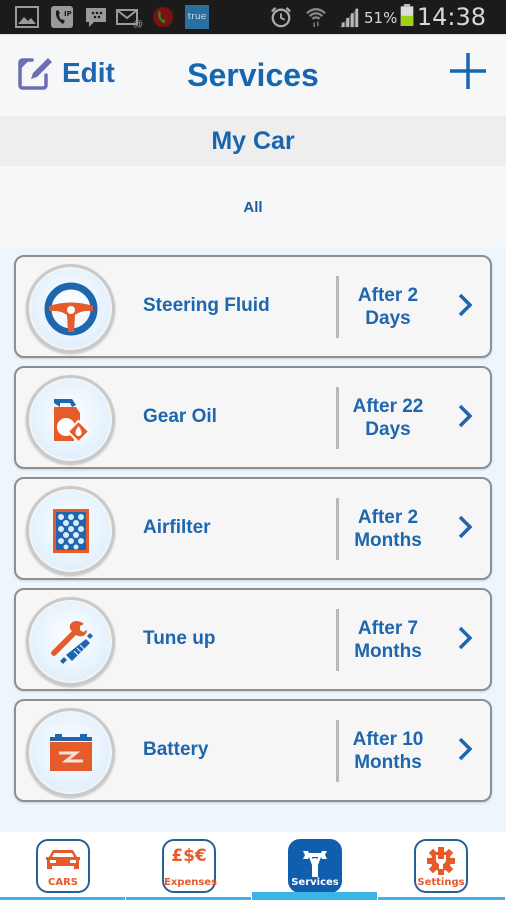 The height and width of the screenshot is (900, 506). I want to click on tab-label: Settings, so click(441, 882).